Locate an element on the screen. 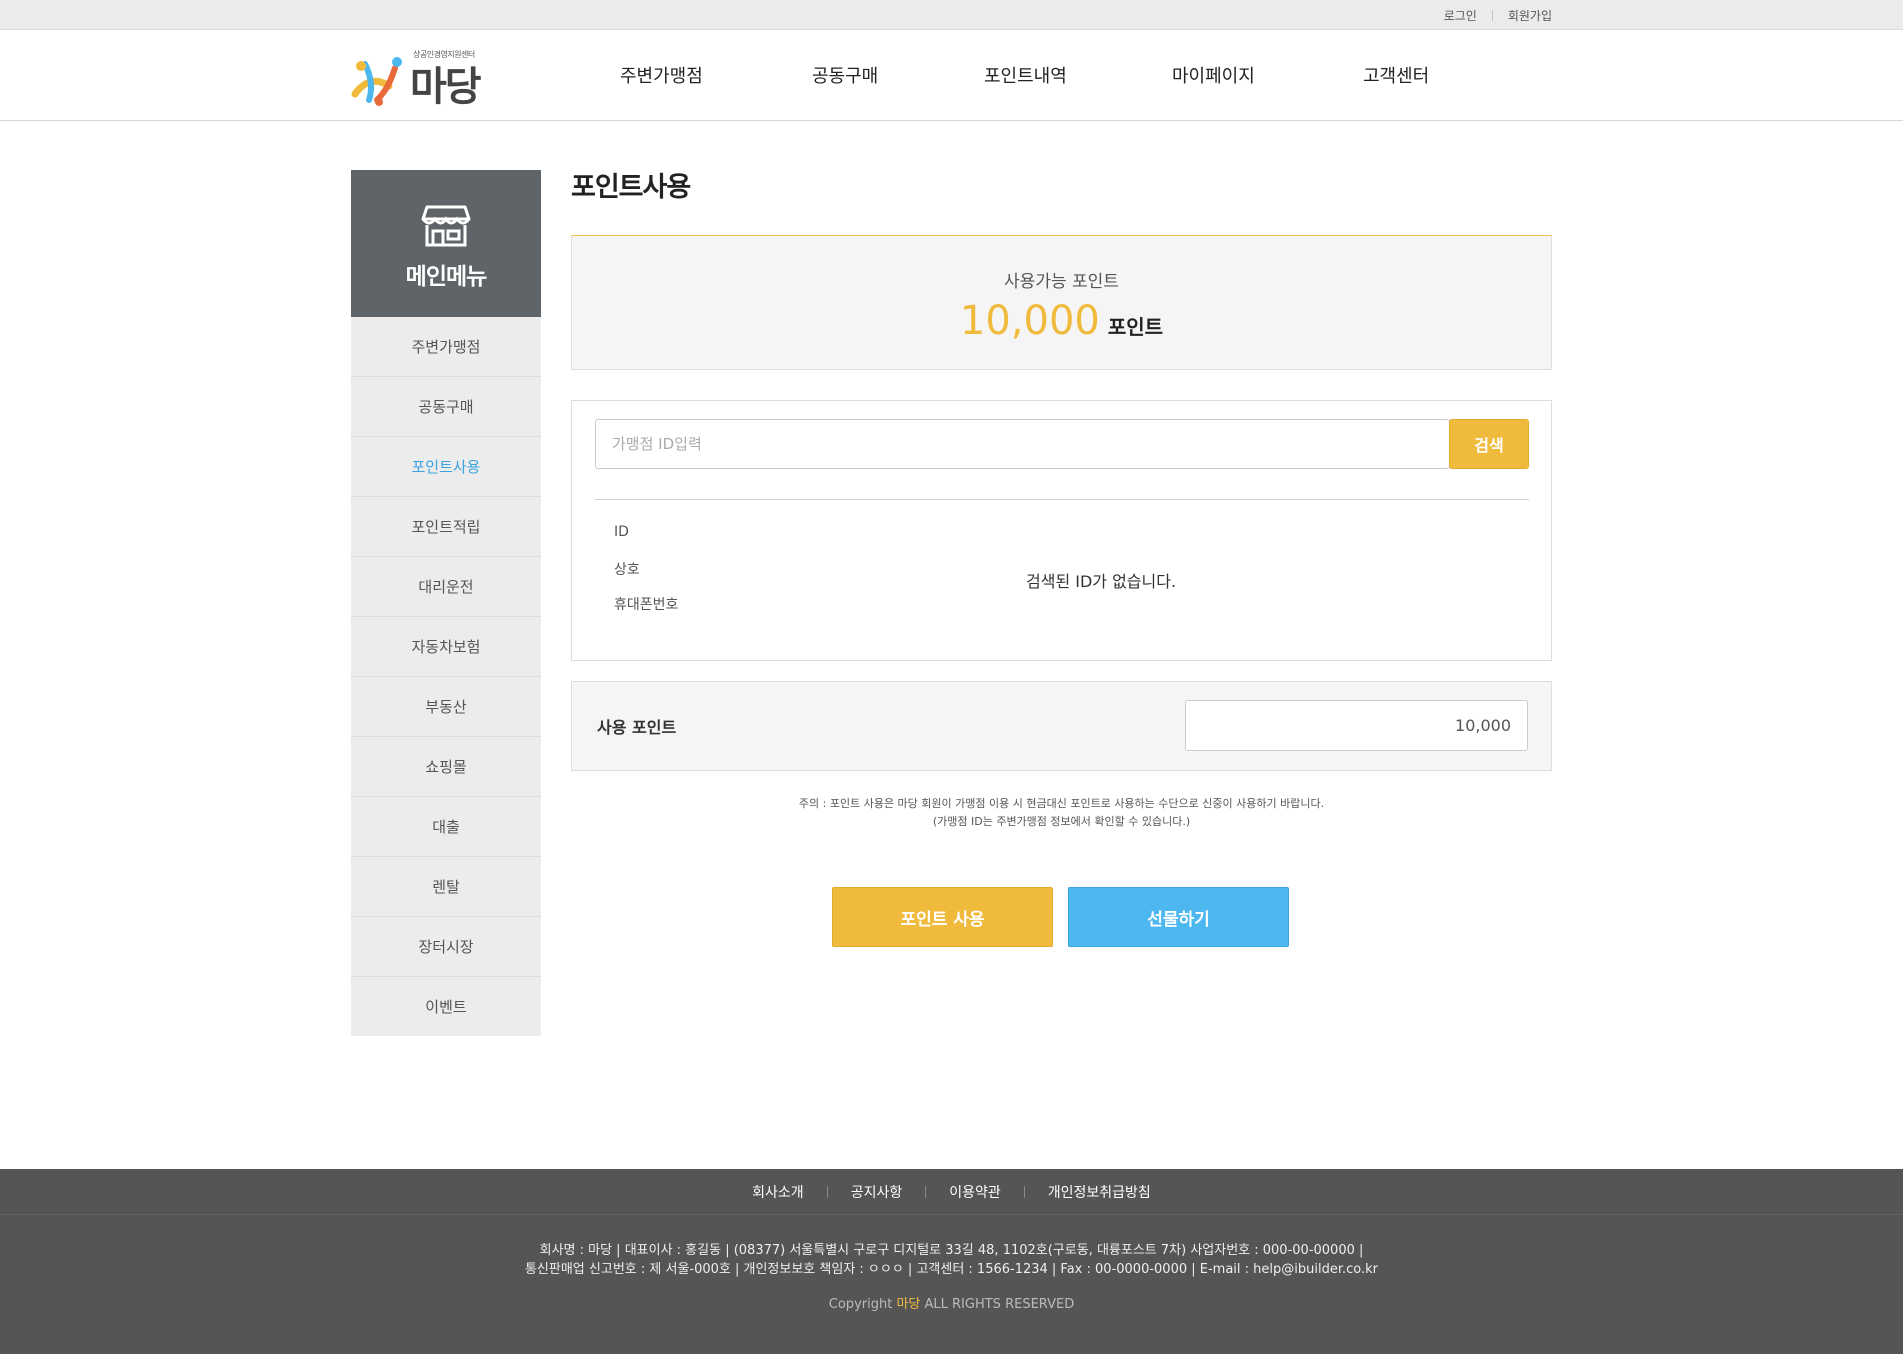  sidebar-item-car-insurance: 자동차보험 is located at coordinates (446, 647).